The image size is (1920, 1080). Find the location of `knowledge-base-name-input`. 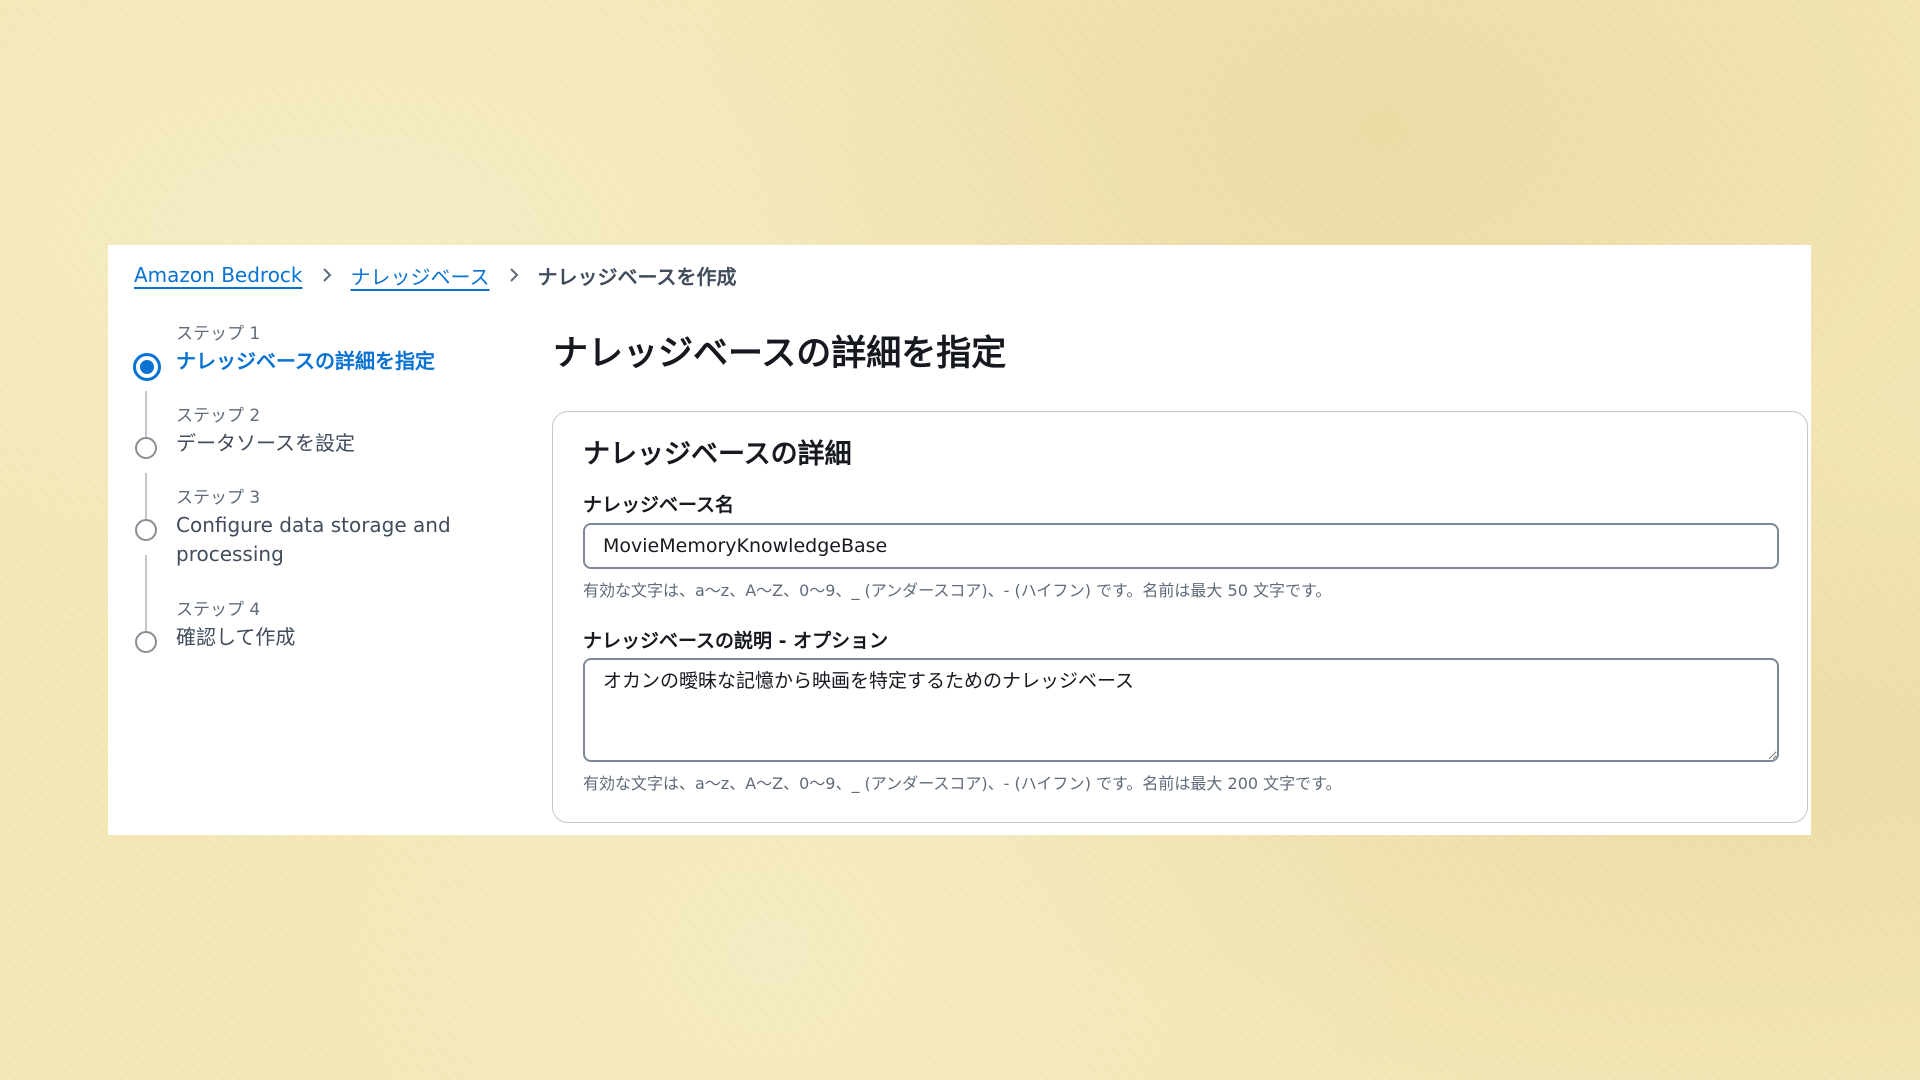

knowledge-base-name-input is located at coordinates (1181, 546).